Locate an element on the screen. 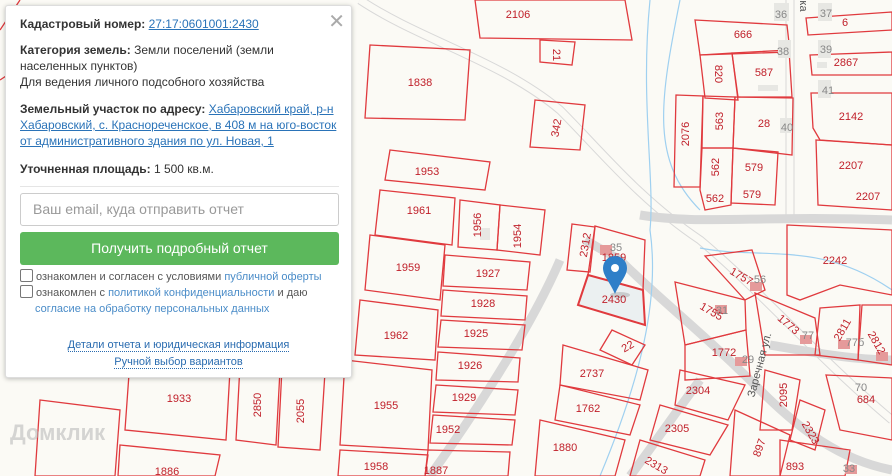 This screenshot has height=476, width=892. cadastral-number-row: Кадастровый номер: 27:17:0601001:2430 is located at coordinates (179, 24).